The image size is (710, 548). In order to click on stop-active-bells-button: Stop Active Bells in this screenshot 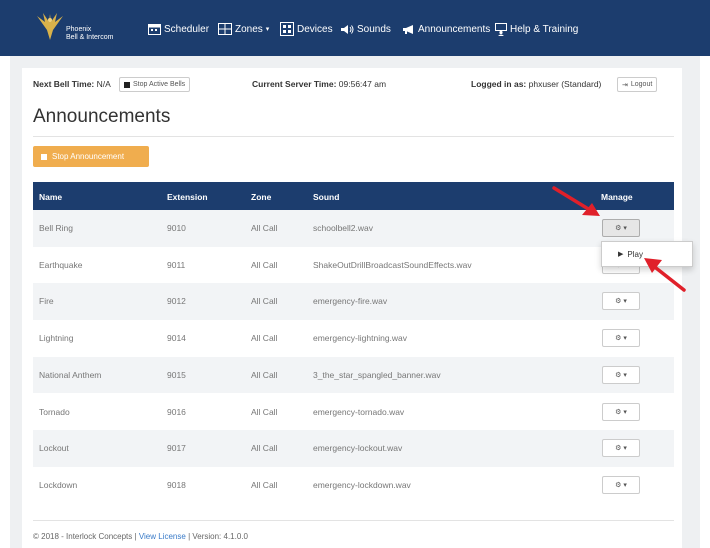, I will do `click(155, 84)`.